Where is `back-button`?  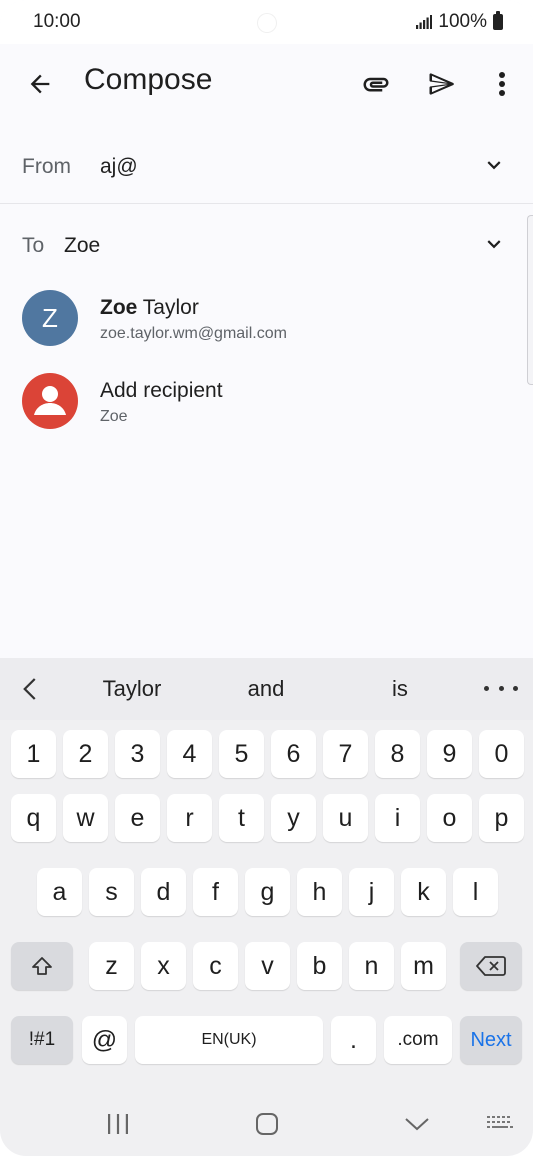 back-button is located at coordinates (40, 84).